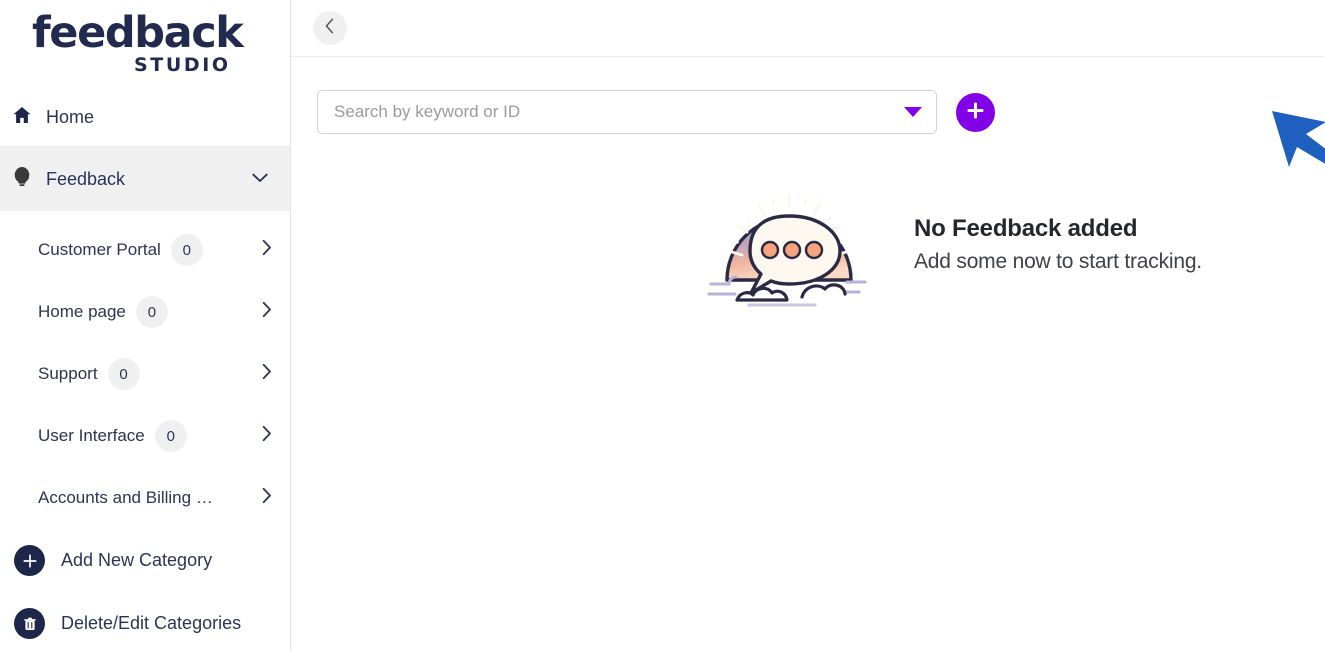  I want to click on category-list: Customer Portal 0 Home page 0 Support 0, so click(145, 370).